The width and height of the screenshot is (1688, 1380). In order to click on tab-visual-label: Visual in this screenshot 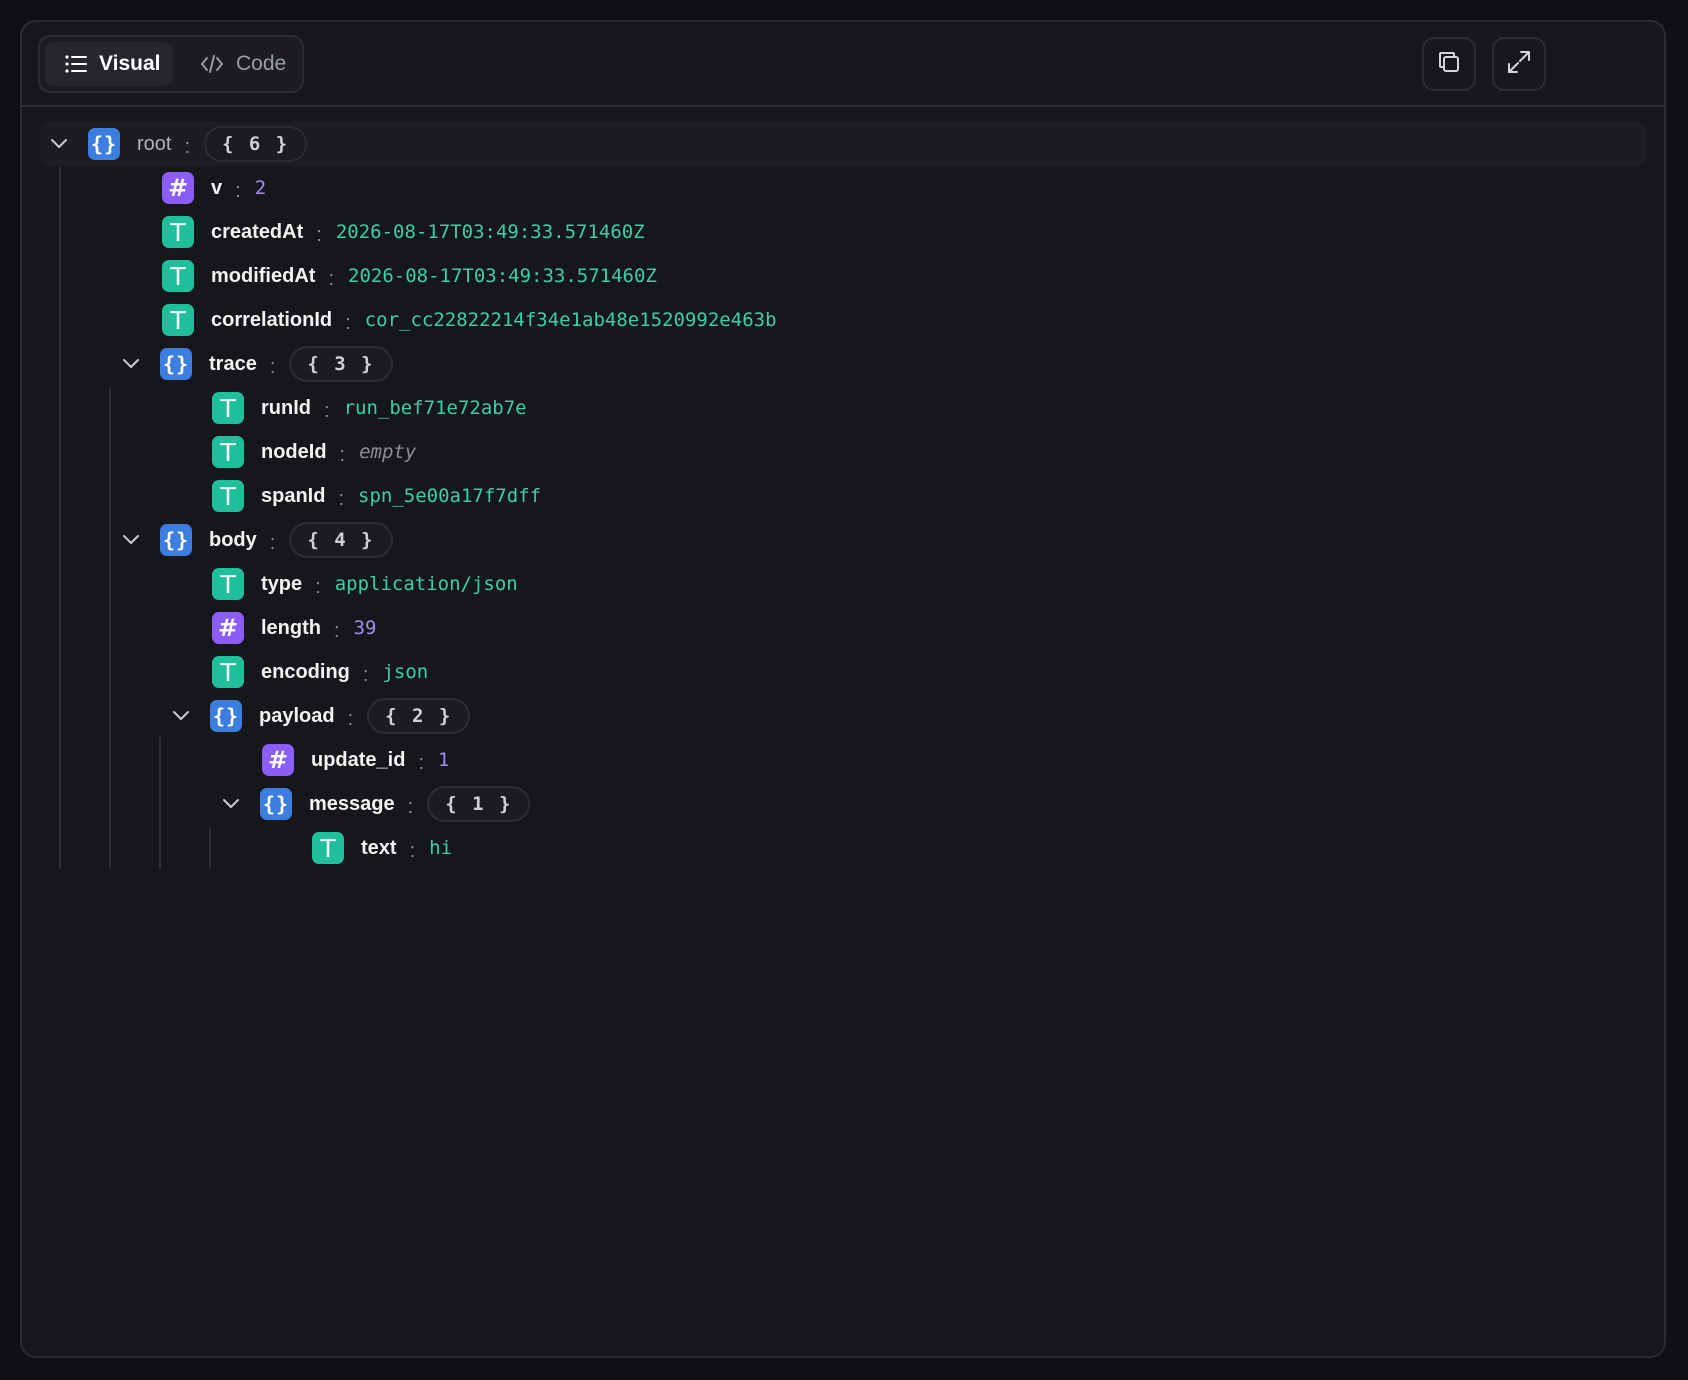, I will do `click(130, 63)`.